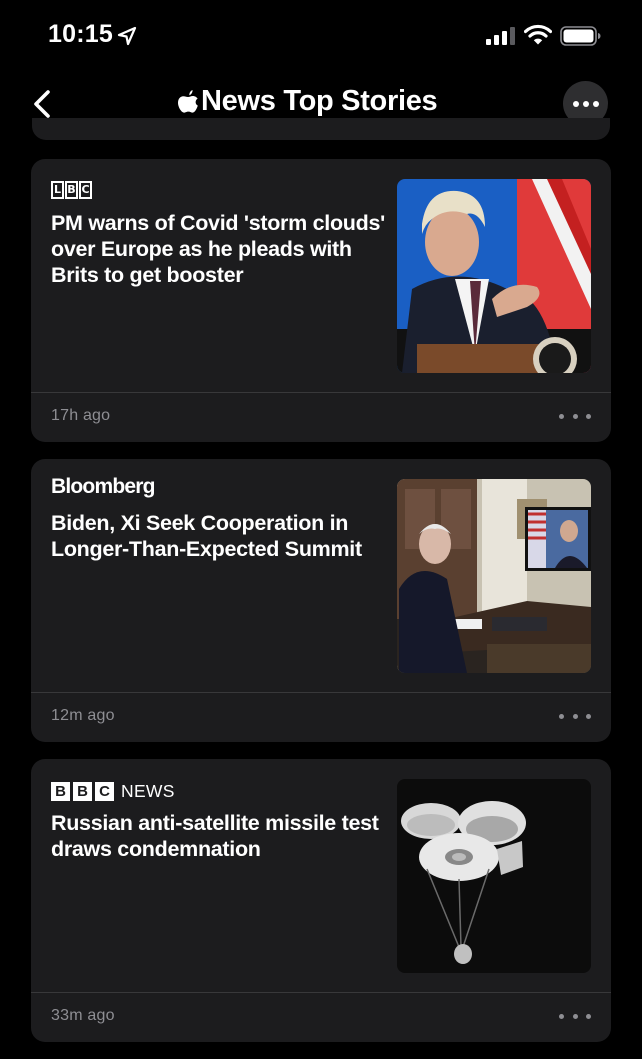 This screenshot has height=1059, width=642. I want to click on publisher-logo-bbc-news: B B C NEWS, so click(113, 791).